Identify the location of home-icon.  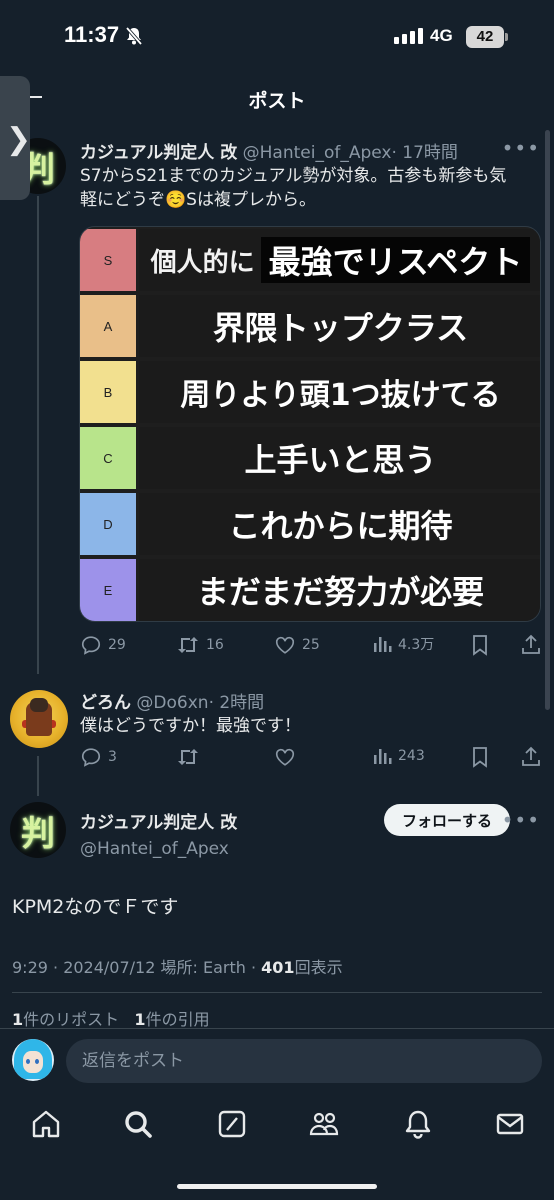
(46, 1124).